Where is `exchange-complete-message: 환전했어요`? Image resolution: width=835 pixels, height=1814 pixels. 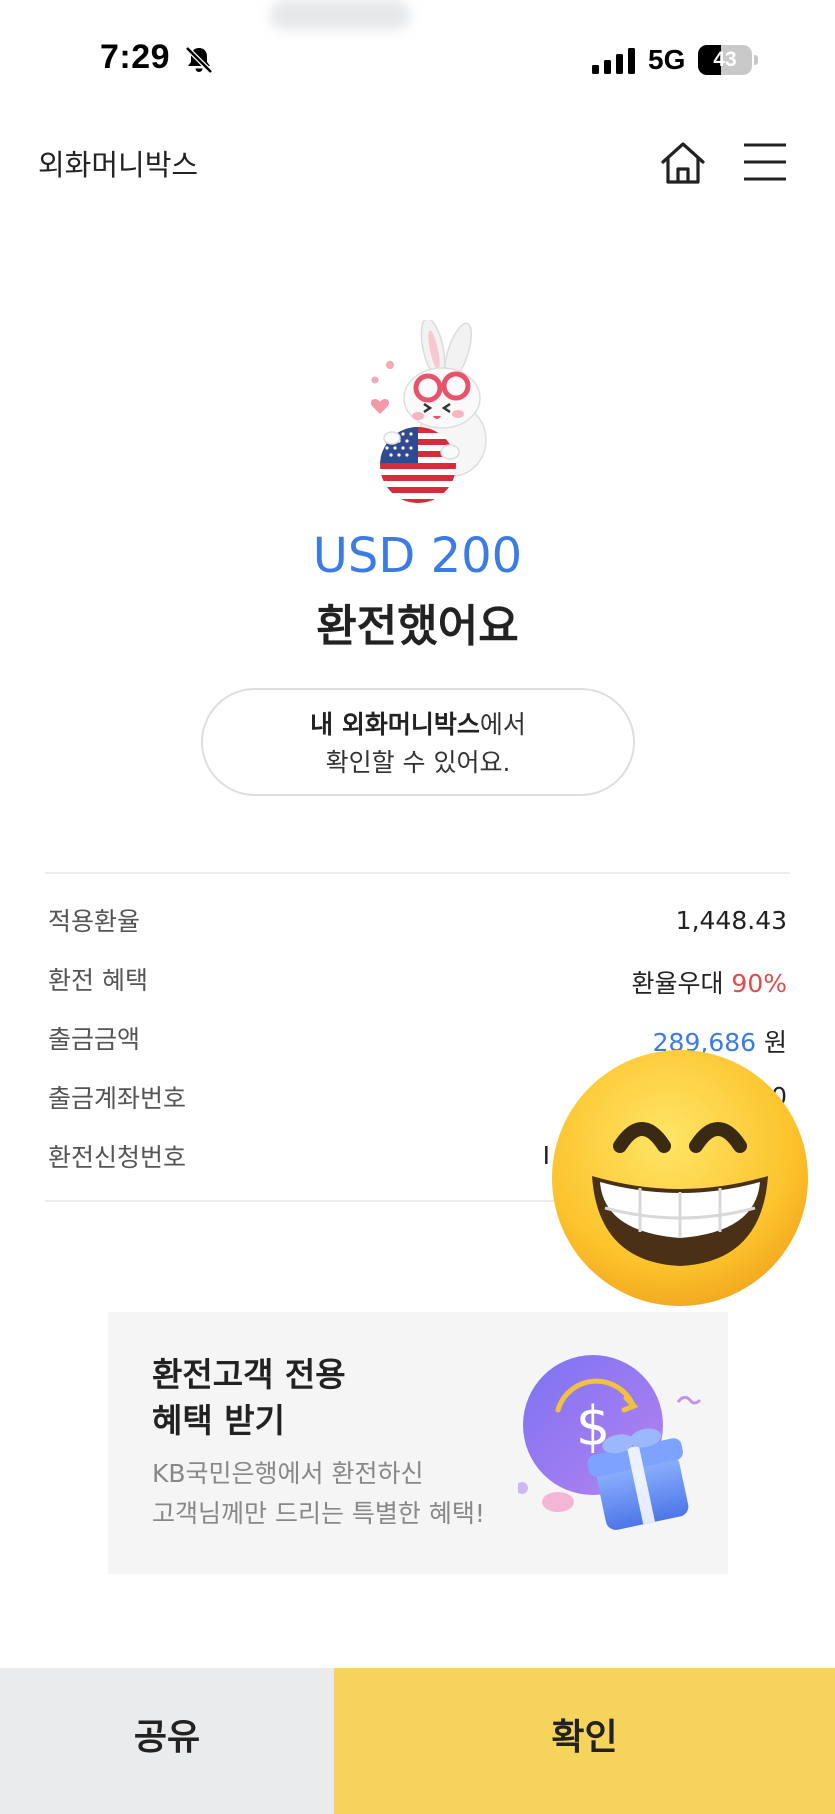 exchange-complete-message: 환전했어요 is located at coordinates (417, 626).